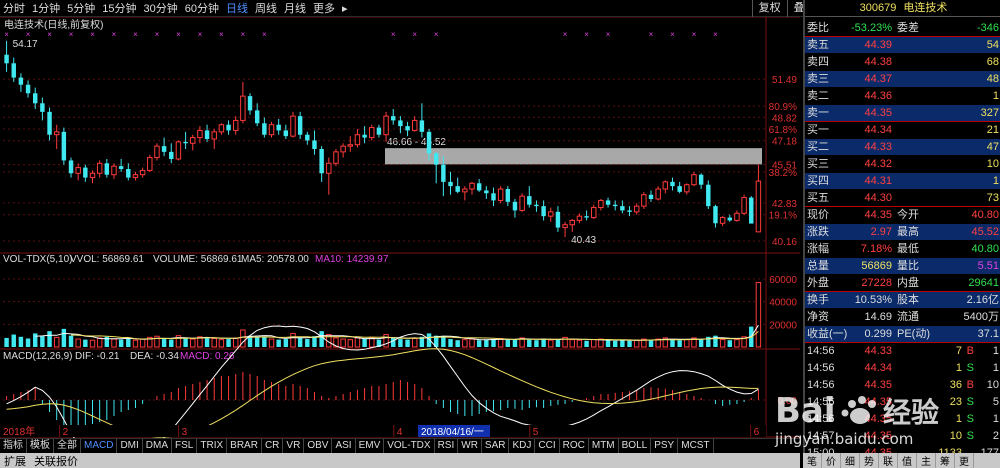 The height and width of the screenshot is (468, 1000). What do you see at coordinates (869, 460) in the screenshot?
I see `panel-tab-3: 势` at bounding box center [869, 460].